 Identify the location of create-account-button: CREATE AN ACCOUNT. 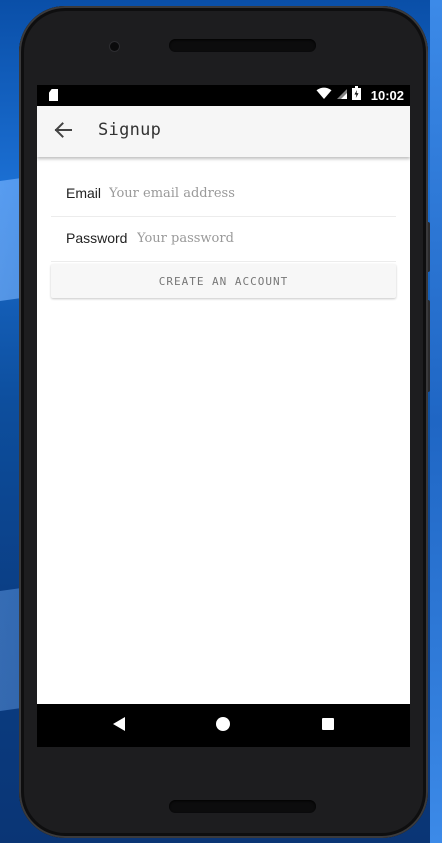
(223, 281).